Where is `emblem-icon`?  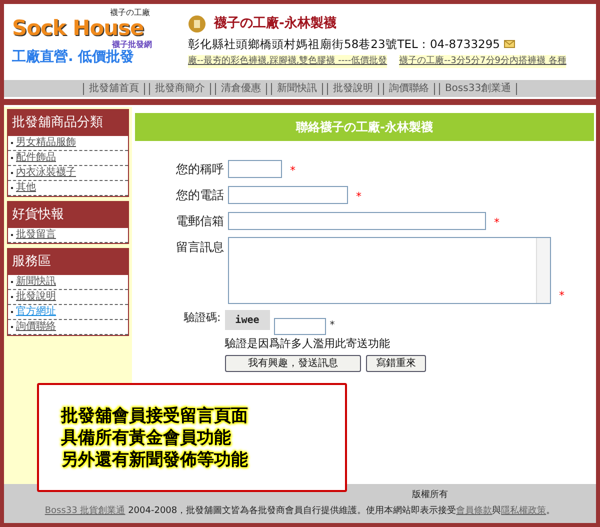
emblem-icon is located at coordinates (197, 23).